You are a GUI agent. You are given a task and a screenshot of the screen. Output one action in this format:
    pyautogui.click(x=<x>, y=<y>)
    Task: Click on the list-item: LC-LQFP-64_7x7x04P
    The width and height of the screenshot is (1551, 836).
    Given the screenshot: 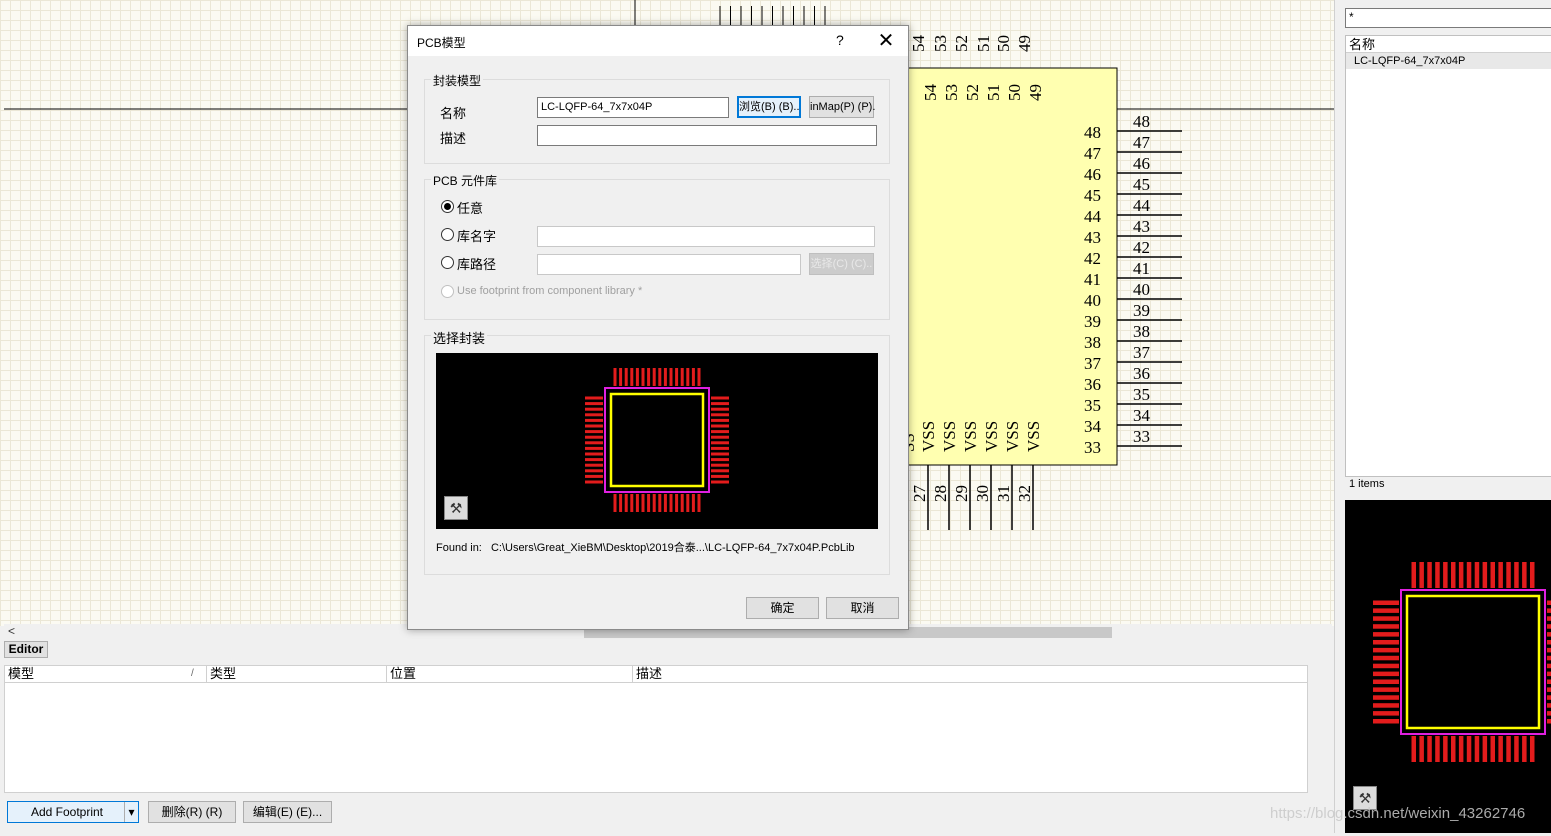 What is the action you would take?
    pyautogui.click(x=1448, y=61)
    